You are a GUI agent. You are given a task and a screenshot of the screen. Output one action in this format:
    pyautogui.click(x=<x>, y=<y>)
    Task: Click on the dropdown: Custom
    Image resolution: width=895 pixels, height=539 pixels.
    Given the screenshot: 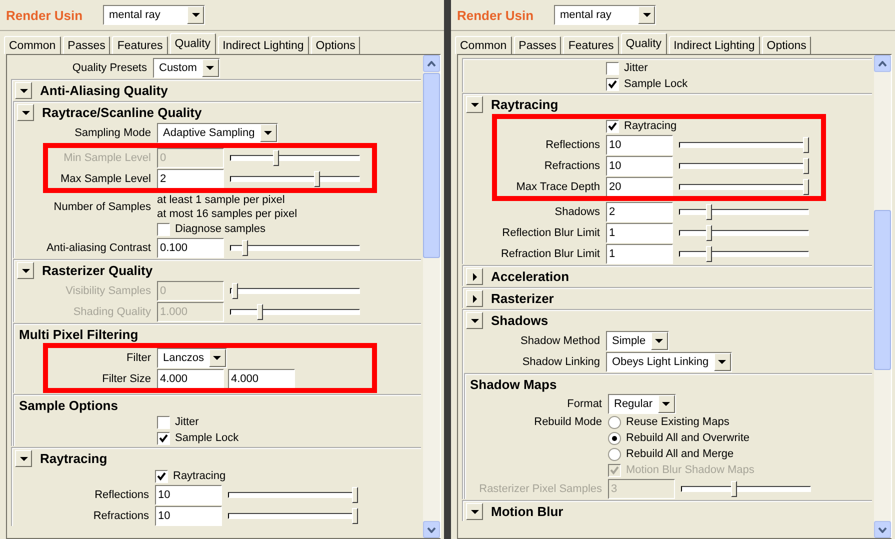 What is the action you would take?
    pyautogui.click(x=186, y=68)
    